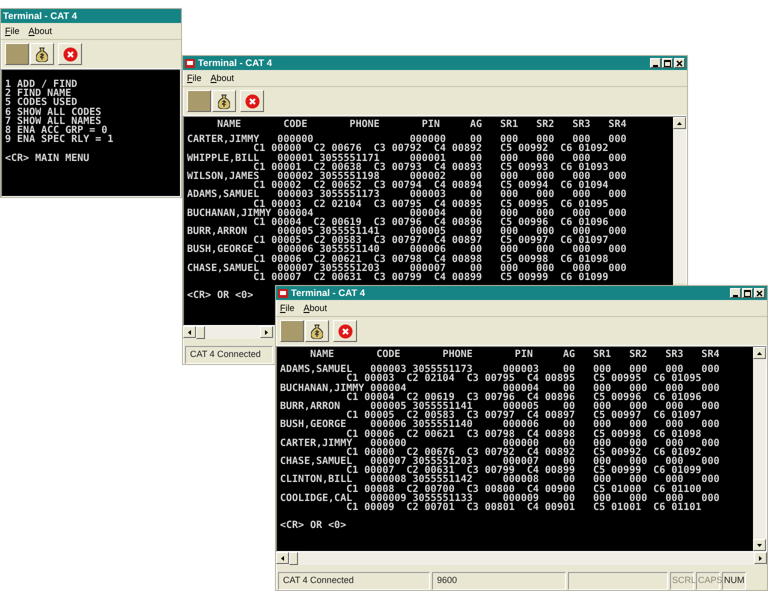 This screenshot has width=768, height=591. Describe the element at coordinates (47, 158) in the screenshot. I see `terminal-prompt: <CR> MAIN MENU` at that location.